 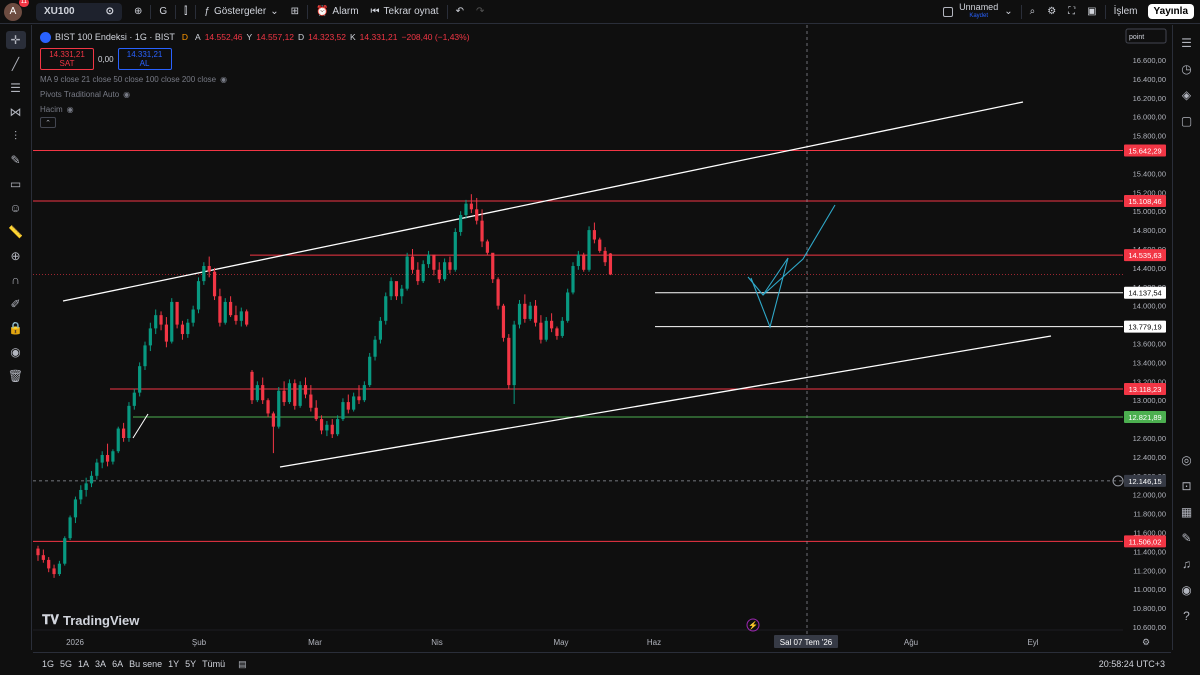 What do you see at coordinates (59, 11) in the screenshot?
I see `symbol-label: XU100` at bounding box center [59, 11].